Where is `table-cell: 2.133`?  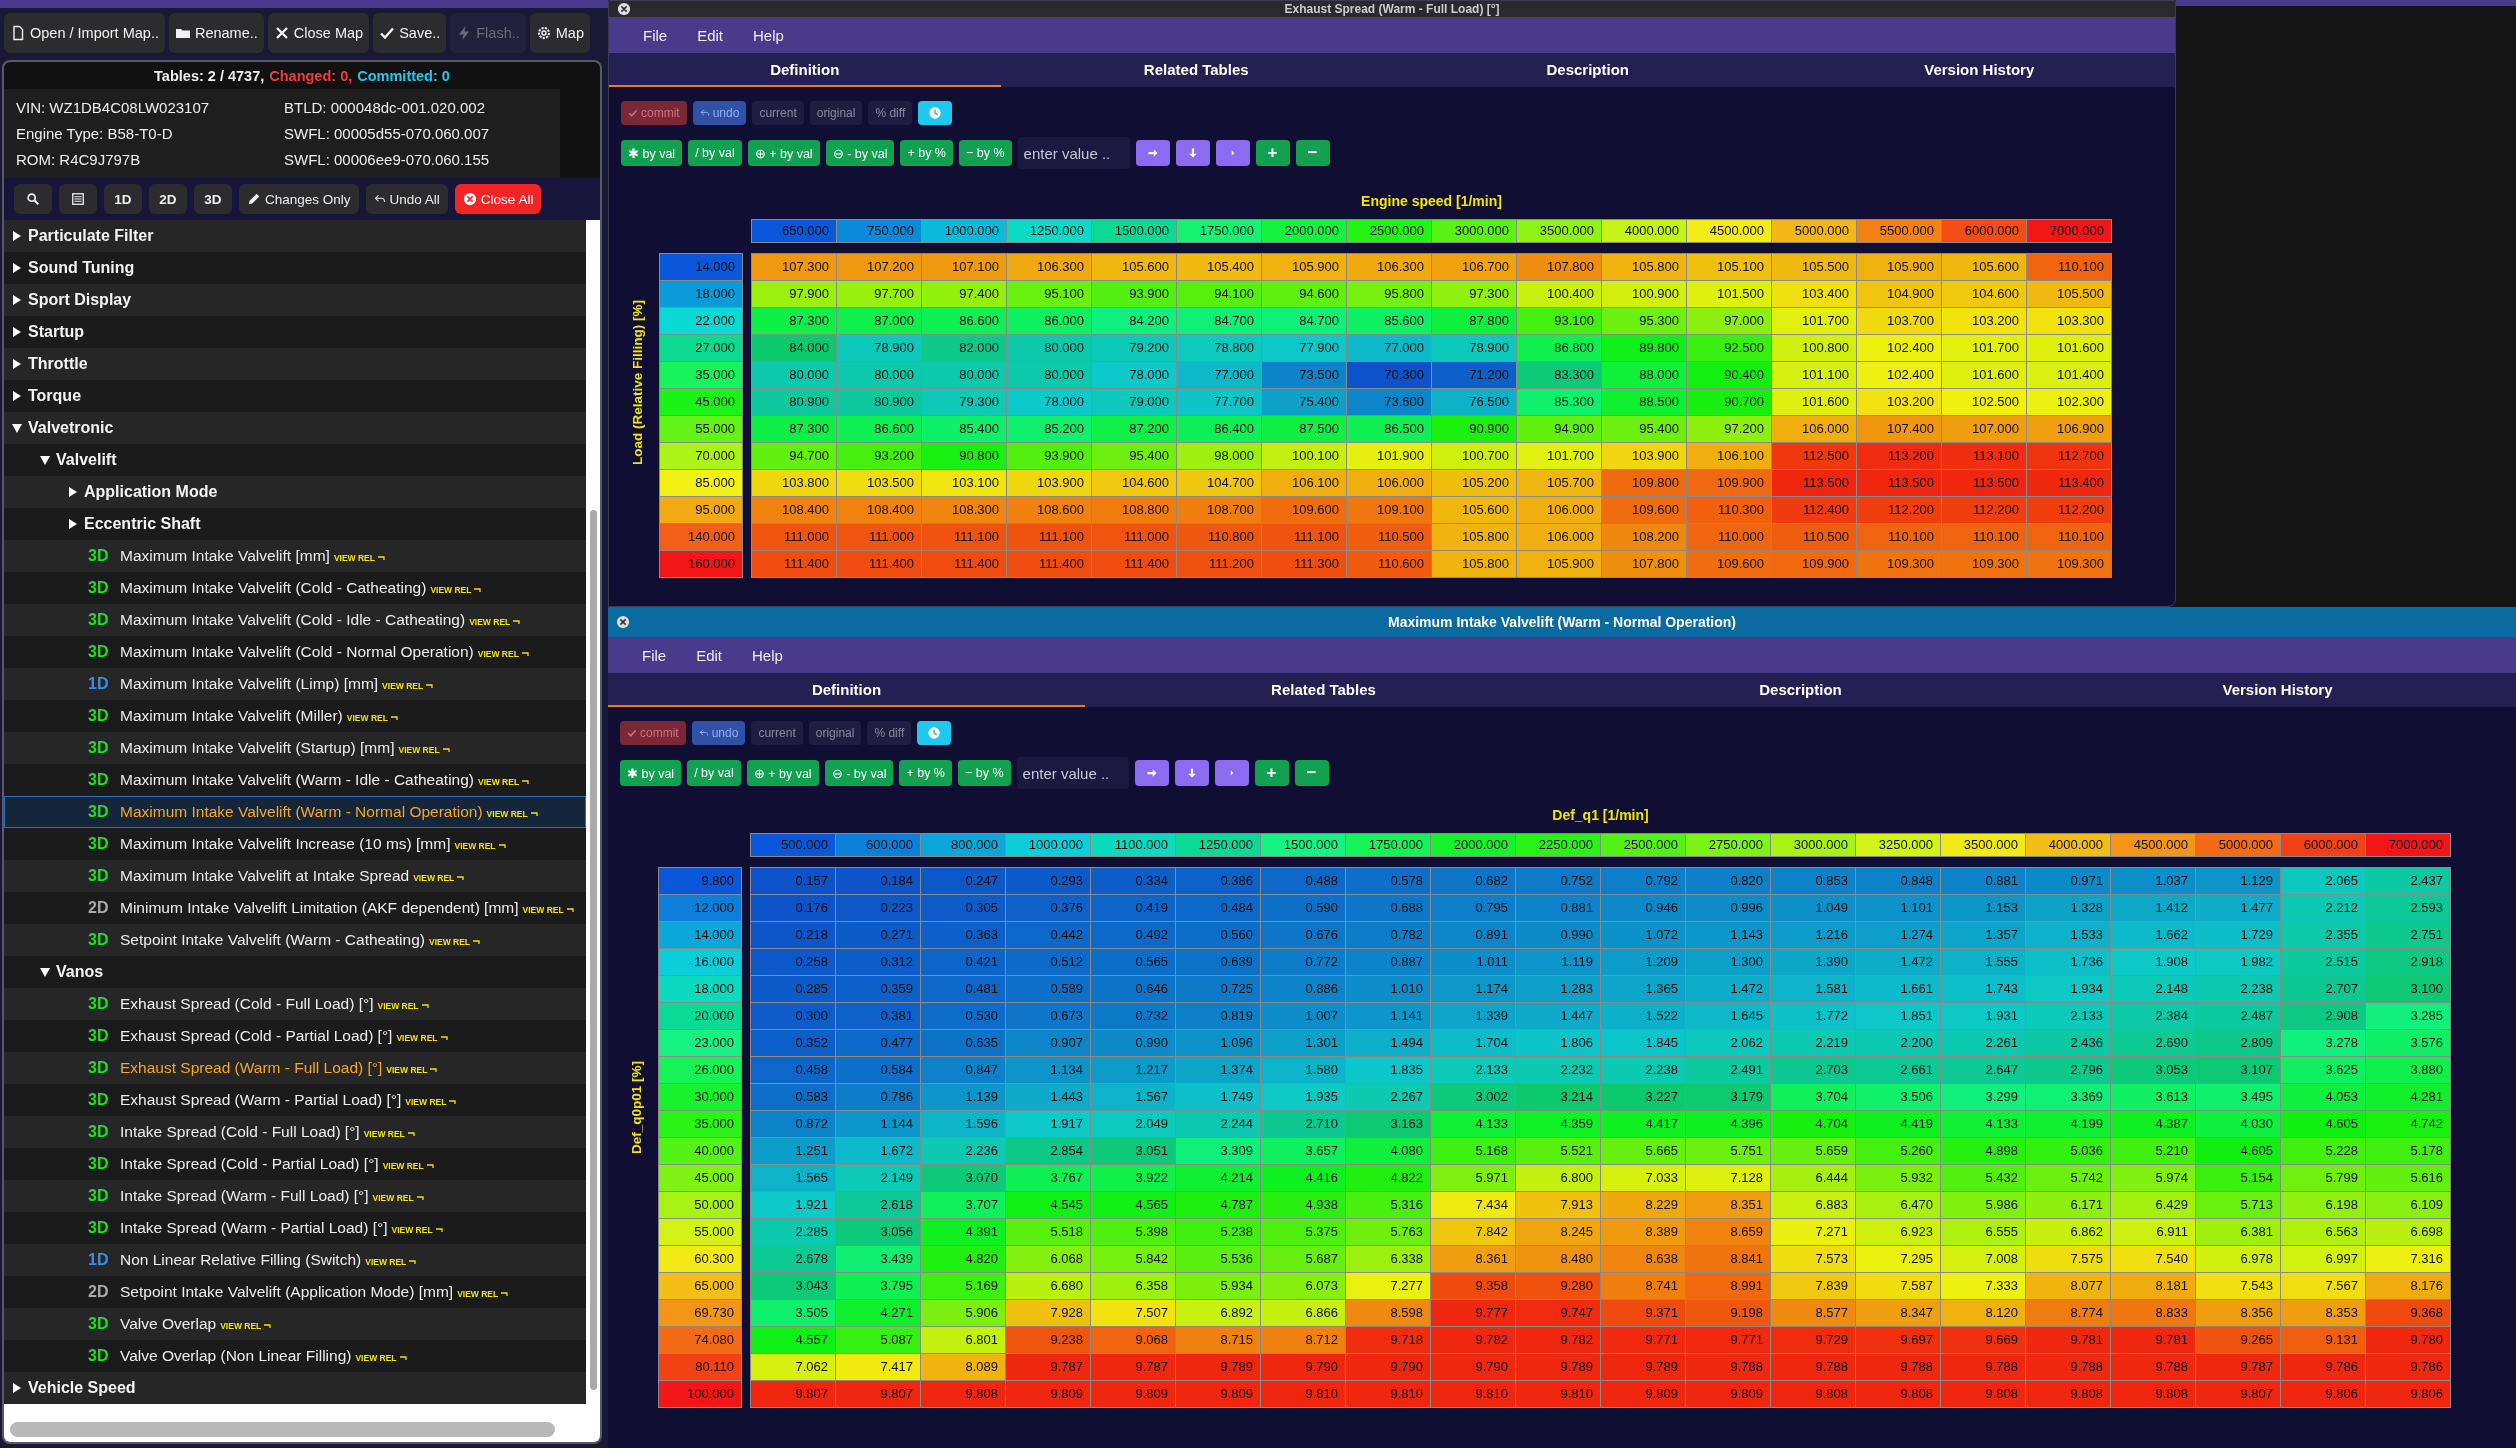 table-cell: 2.133 is located at coordinates (1473, 1070).